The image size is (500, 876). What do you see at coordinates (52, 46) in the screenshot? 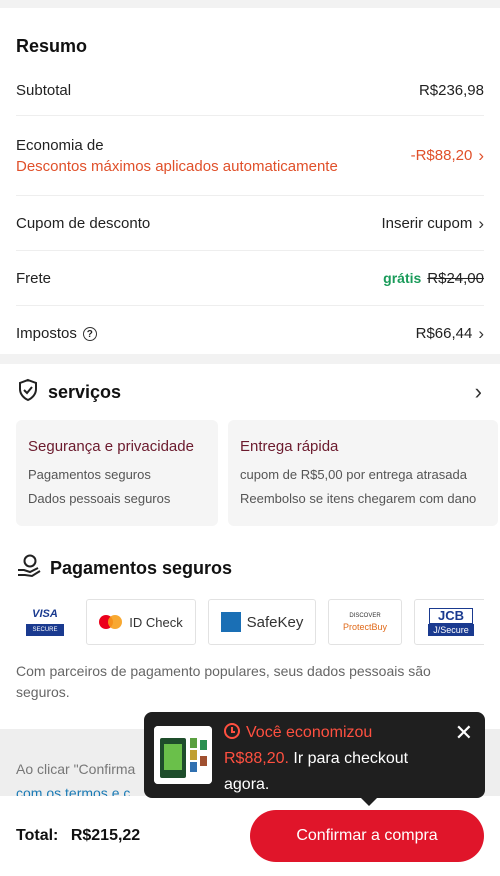
I see `summary-title: Resumo` at bounding box center [52, 46].